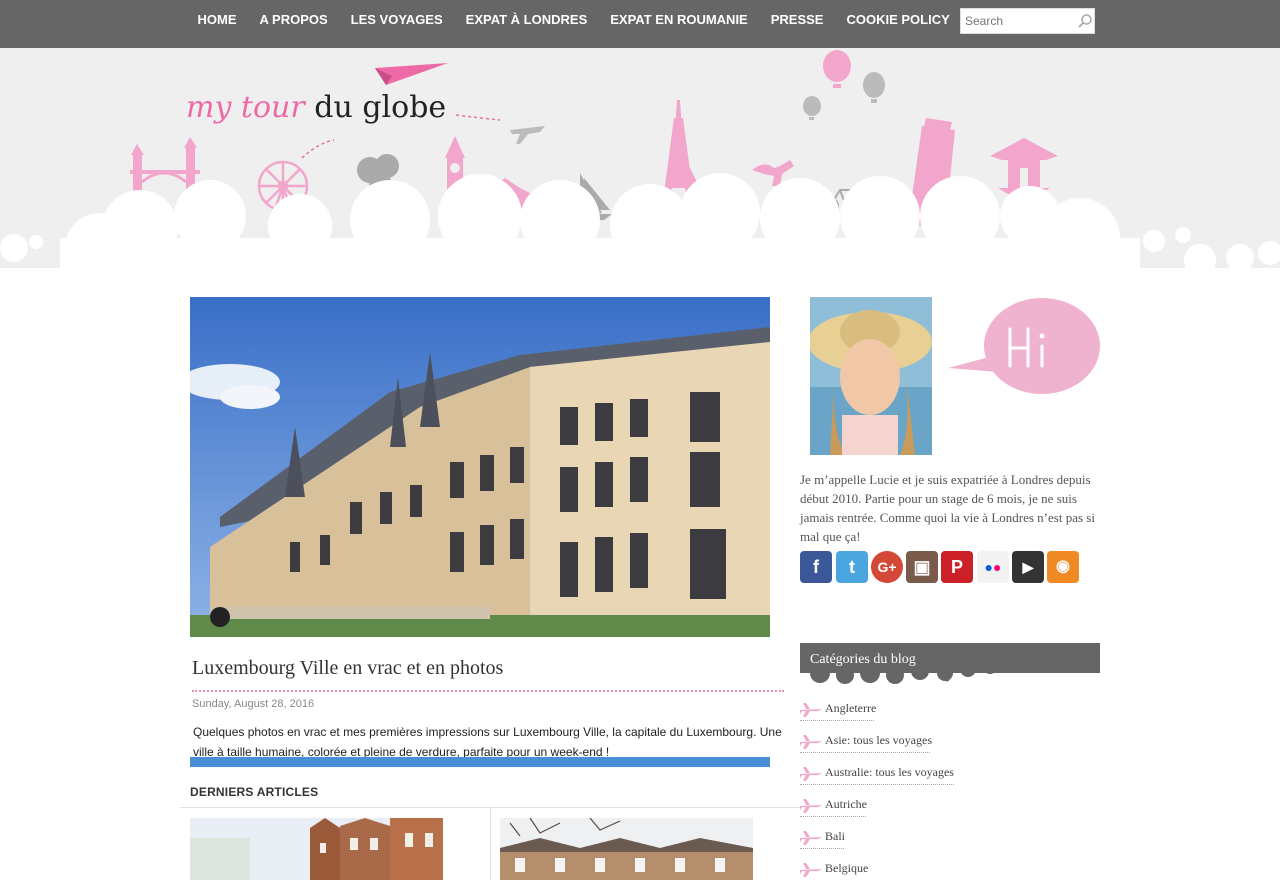  What do you see at coordinates (165, 165) in the screenshot?
I see `tower-bridge-icon` at bounding box center [165, 165].